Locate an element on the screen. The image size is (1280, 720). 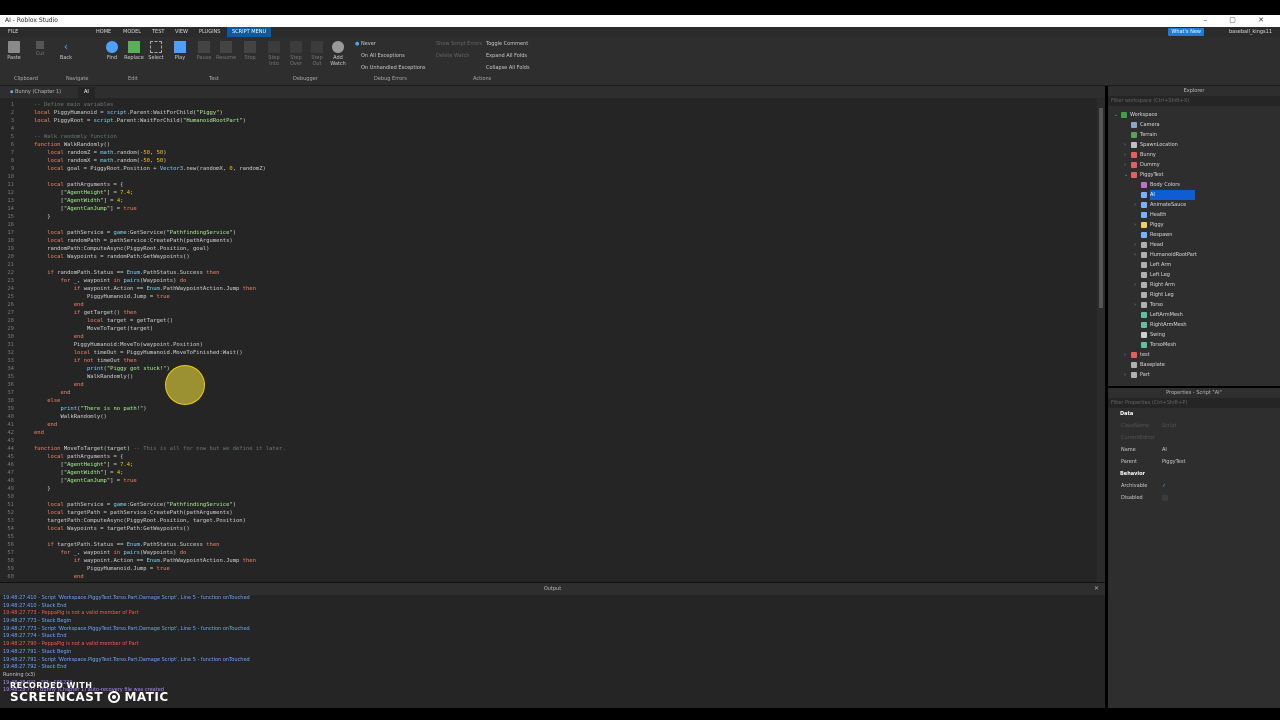
explorer-item: LeftArmMesh is located at coordinates (1194, 315).